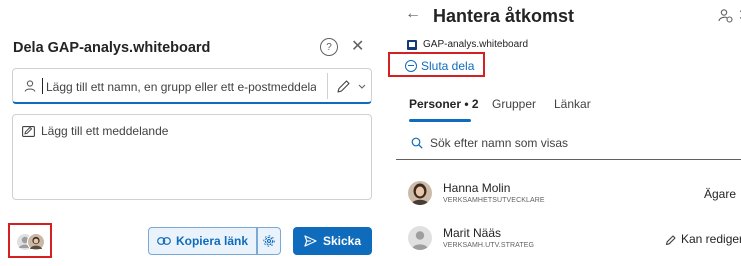 This screenshot has height=266, width=741. Describe the element at coordinates (180, 87) in the screenshot. I see `recipient-input` at that location.